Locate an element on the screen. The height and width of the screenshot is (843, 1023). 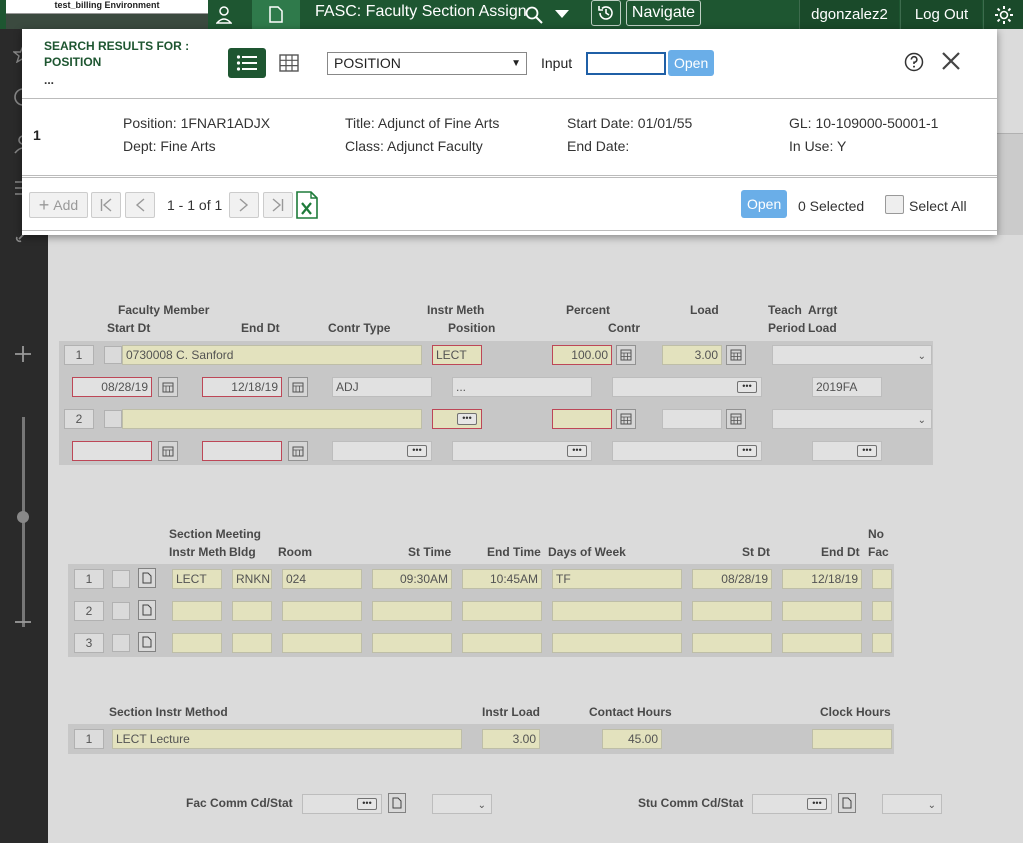
last-page-button is located at coordinates (278, 205).